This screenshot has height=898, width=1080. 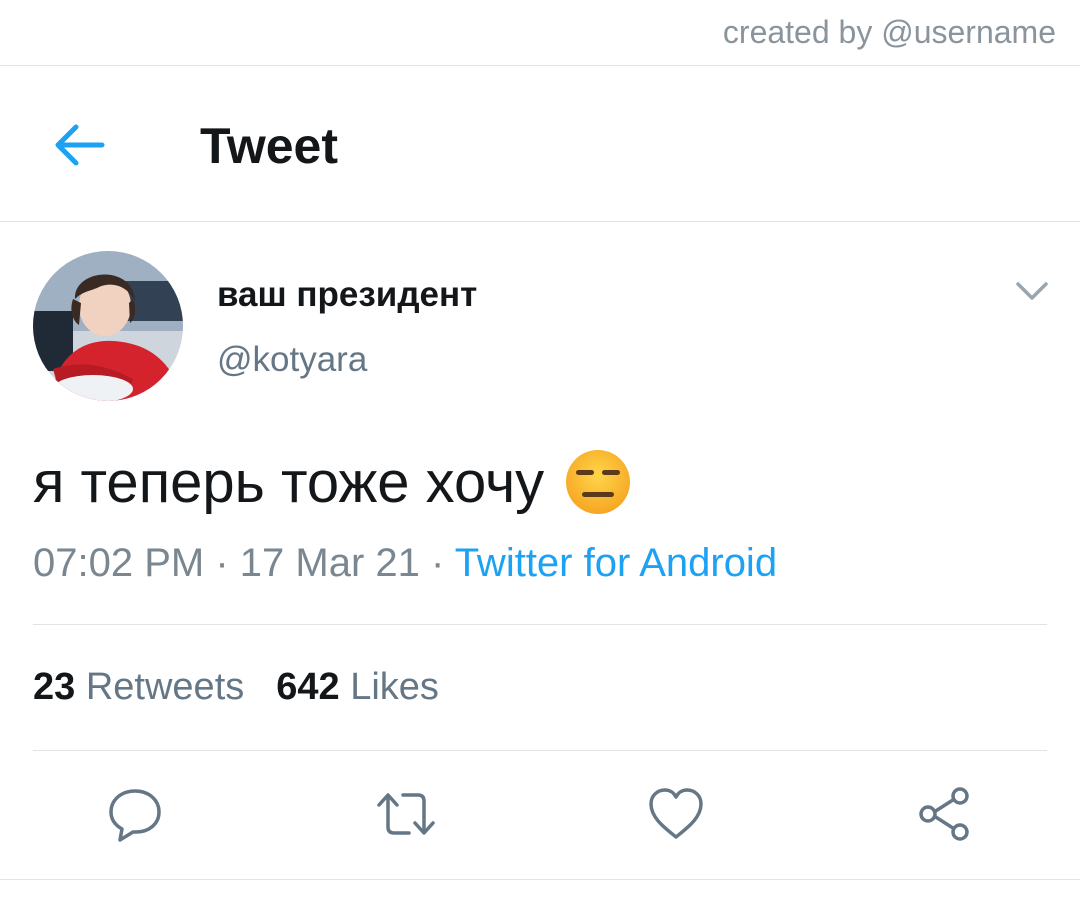 I want to click on arrow-left-icon, so click(x=80, y=145).